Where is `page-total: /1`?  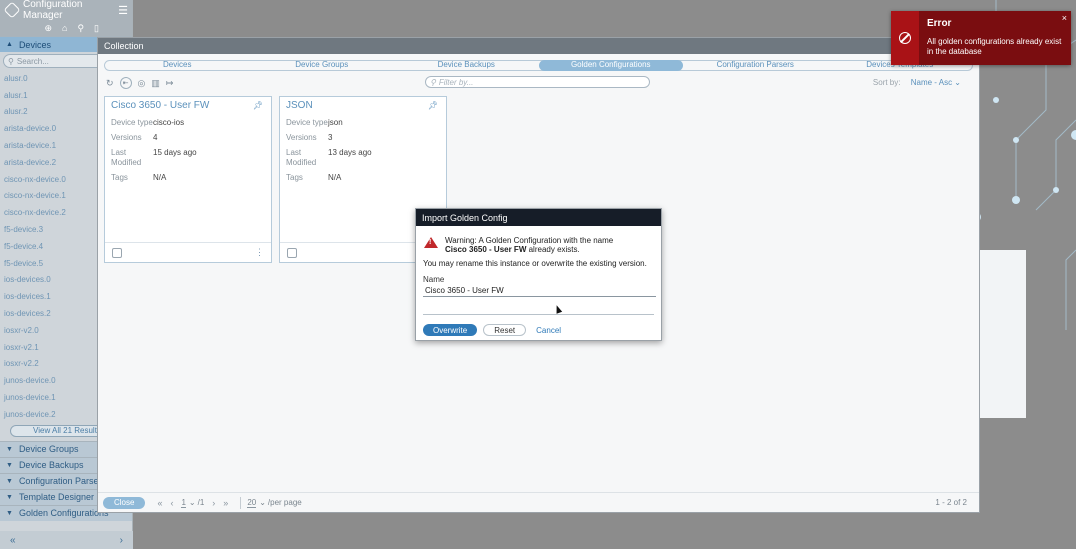 page-total: /1 is located at coordinates (201, 502).